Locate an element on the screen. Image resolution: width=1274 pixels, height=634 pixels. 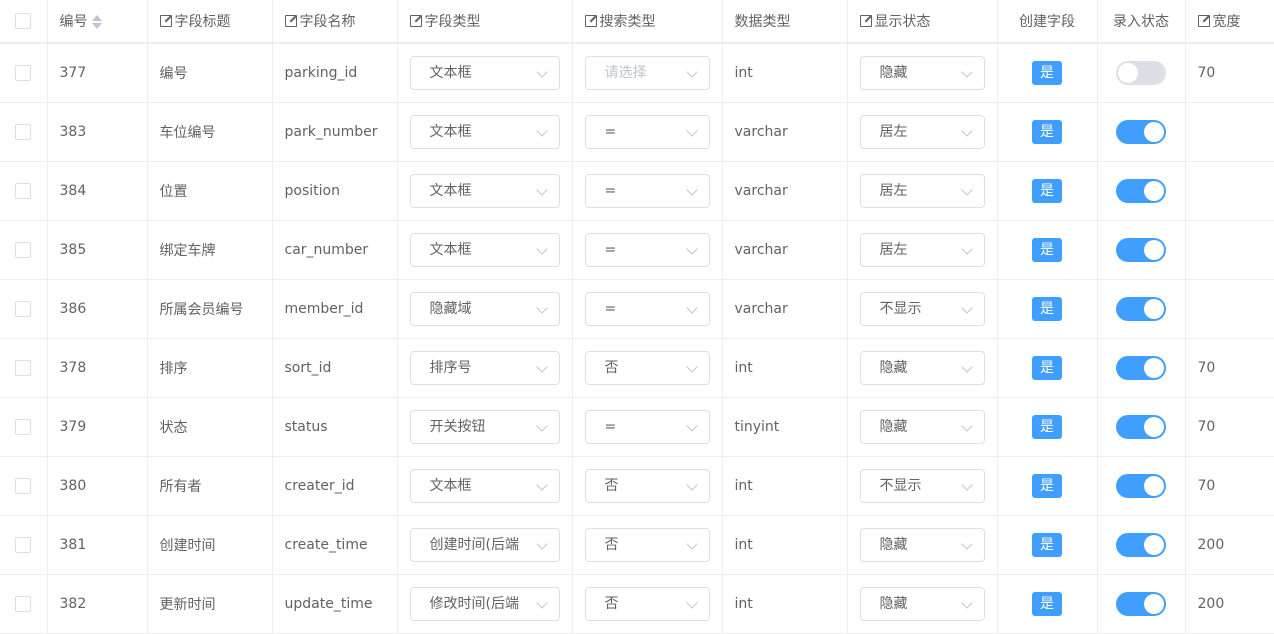
cell-width is located at coordinates (1229, 250).